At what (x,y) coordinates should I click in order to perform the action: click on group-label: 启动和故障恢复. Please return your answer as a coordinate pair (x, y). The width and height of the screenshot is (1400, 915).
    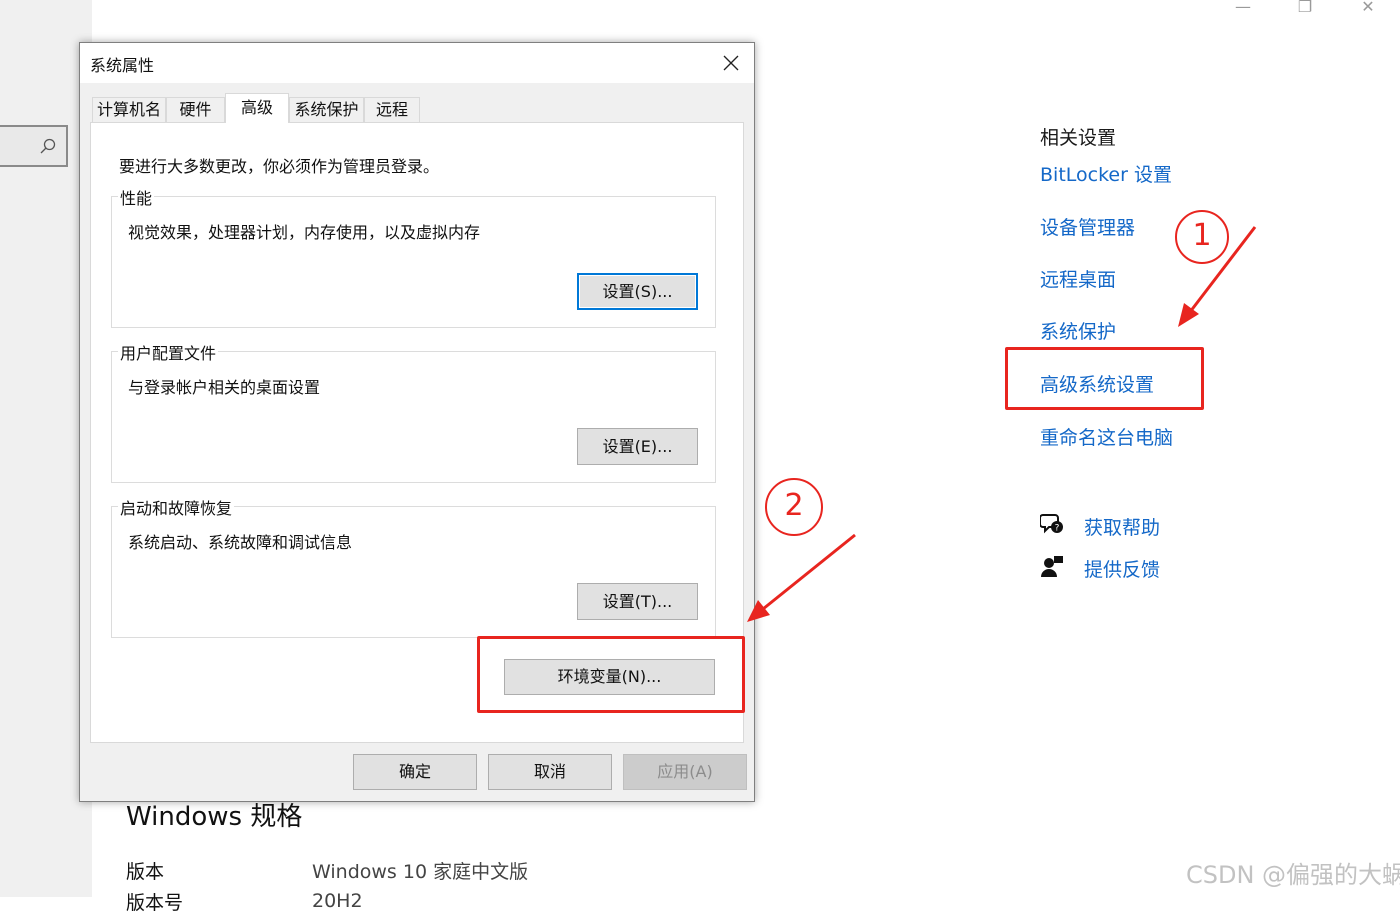
    Looking at the image, I should click on (176, 507).